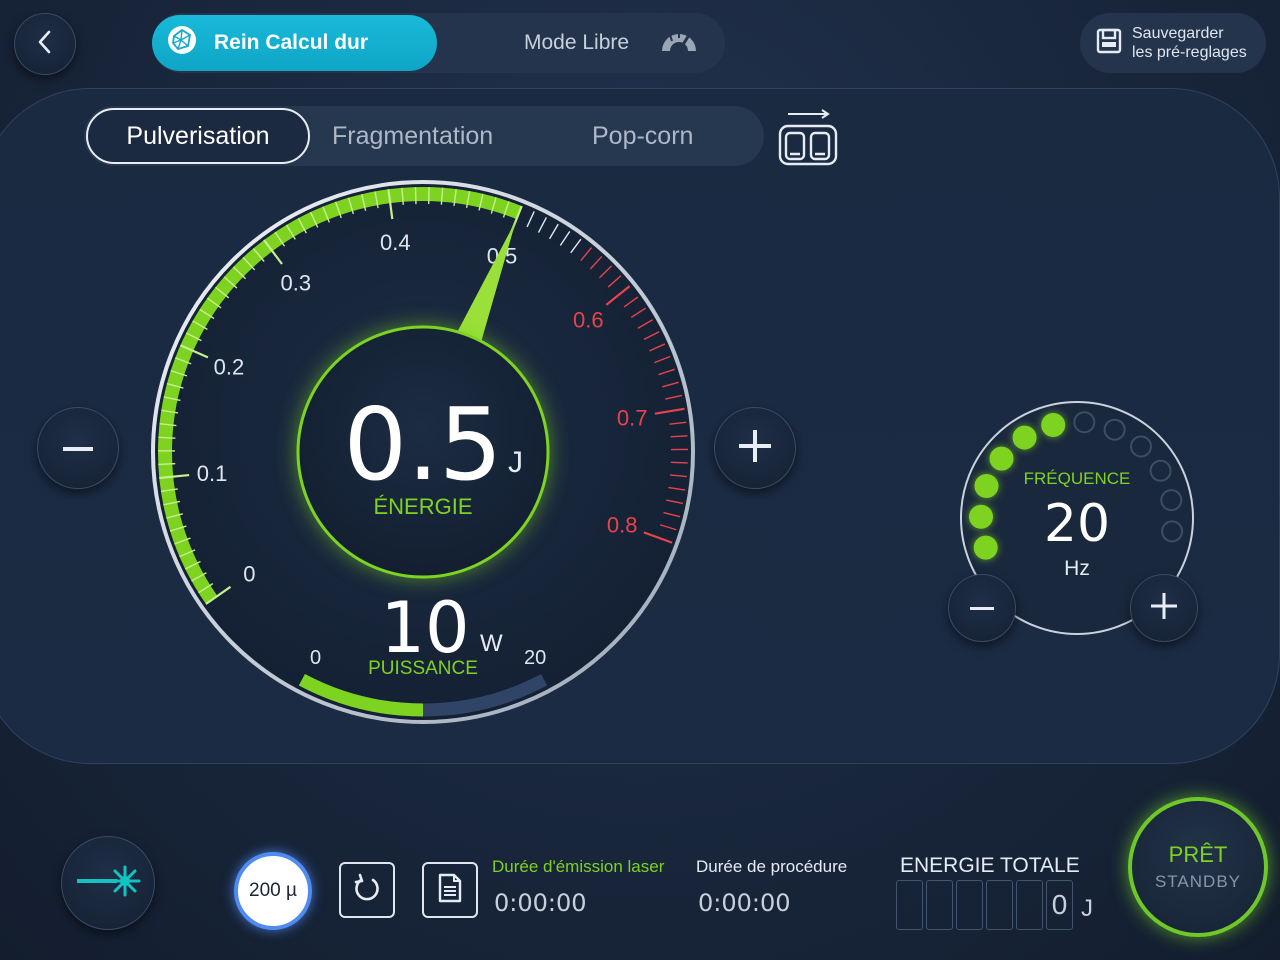  I want to click on gauge-tick-label: 0.4, so click(395, 242).